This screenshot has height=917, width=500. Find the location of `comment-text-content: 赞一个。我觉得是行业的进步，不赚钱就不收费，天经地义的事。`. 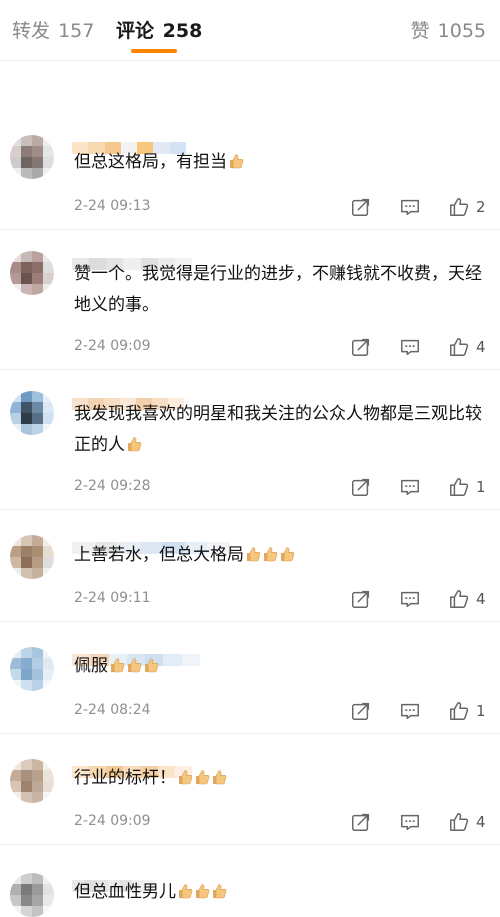

comment-text-content: 赞一个。我觉得是行业的进步，不赚钱就不收费，天经地义的事。 is located at coordinates (278, 289).